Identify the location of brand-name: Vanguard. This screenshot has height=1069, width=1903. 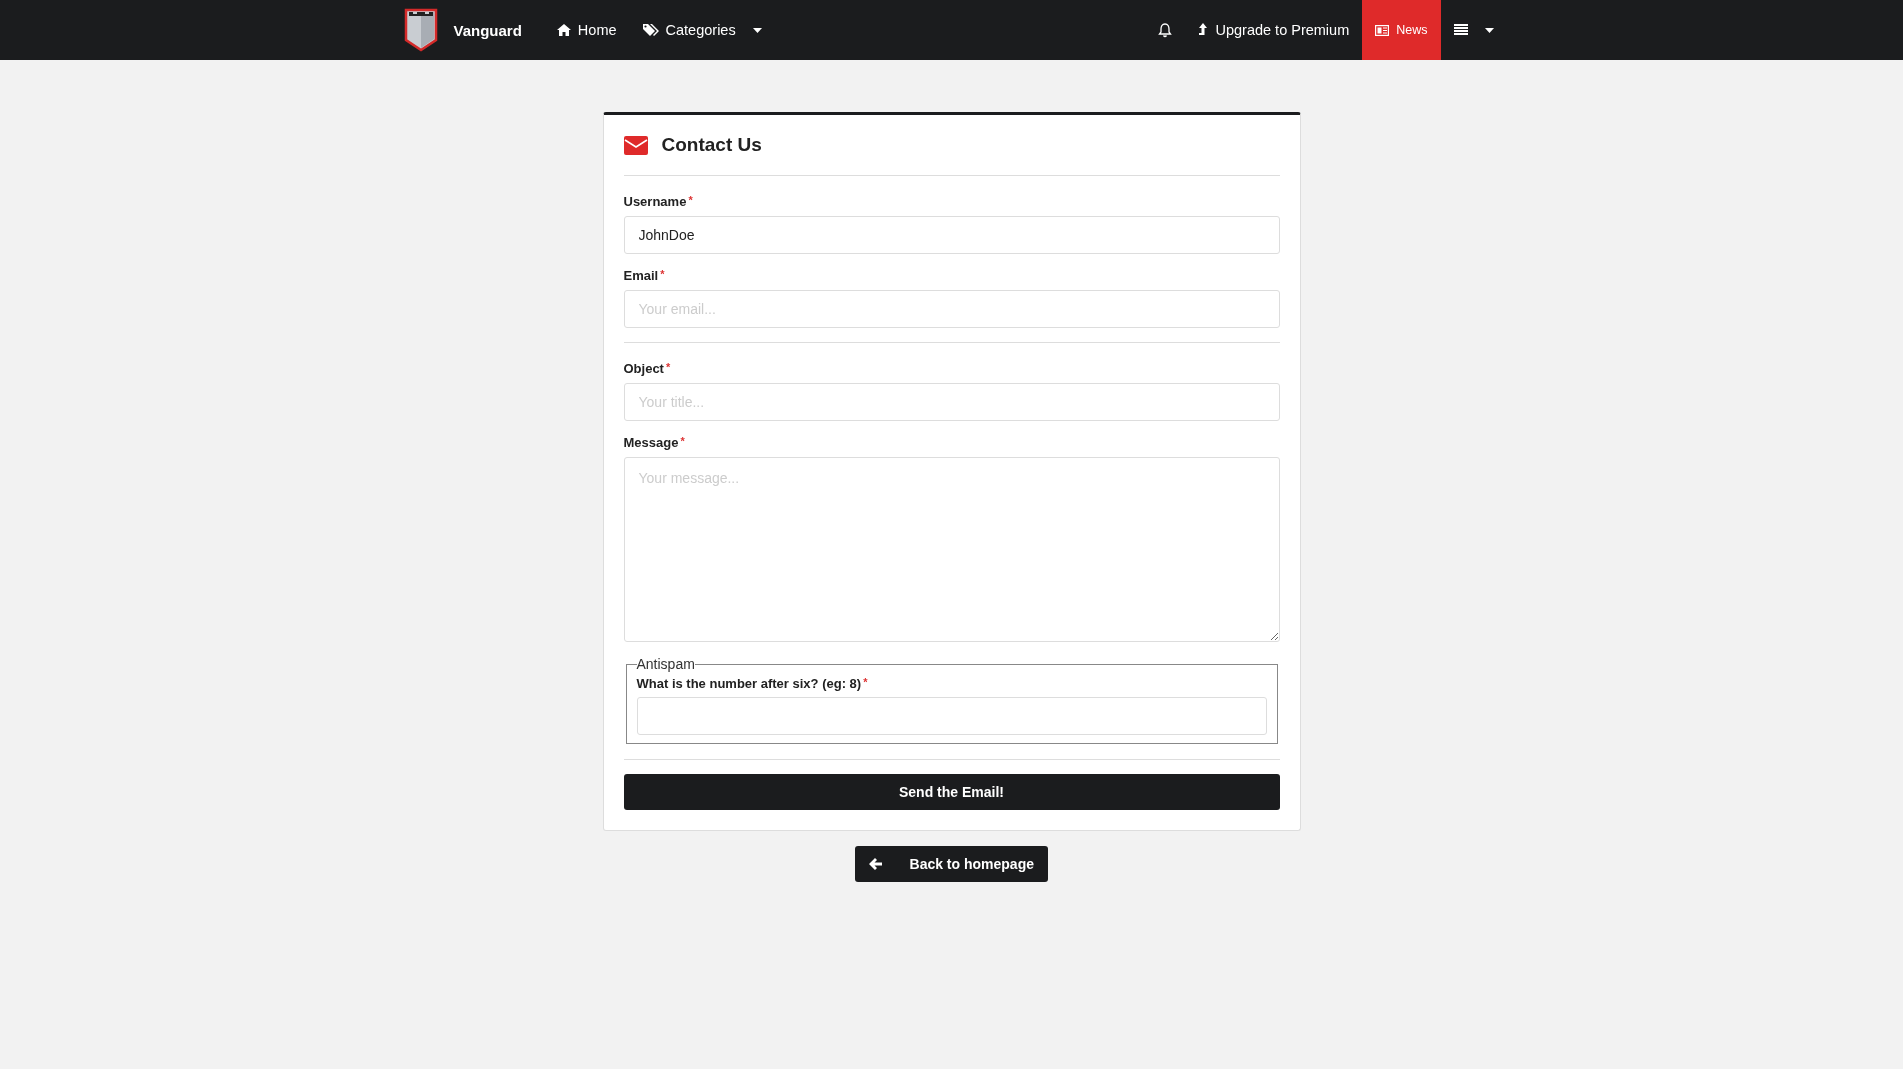
(487, 30).